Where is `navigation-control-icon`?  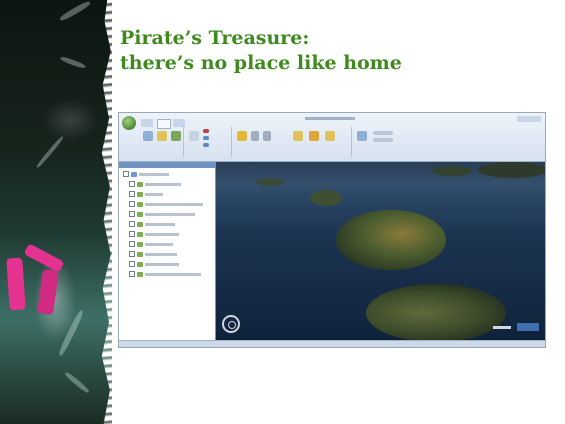 navigation-control-icon is located at coordinates (231, 324).